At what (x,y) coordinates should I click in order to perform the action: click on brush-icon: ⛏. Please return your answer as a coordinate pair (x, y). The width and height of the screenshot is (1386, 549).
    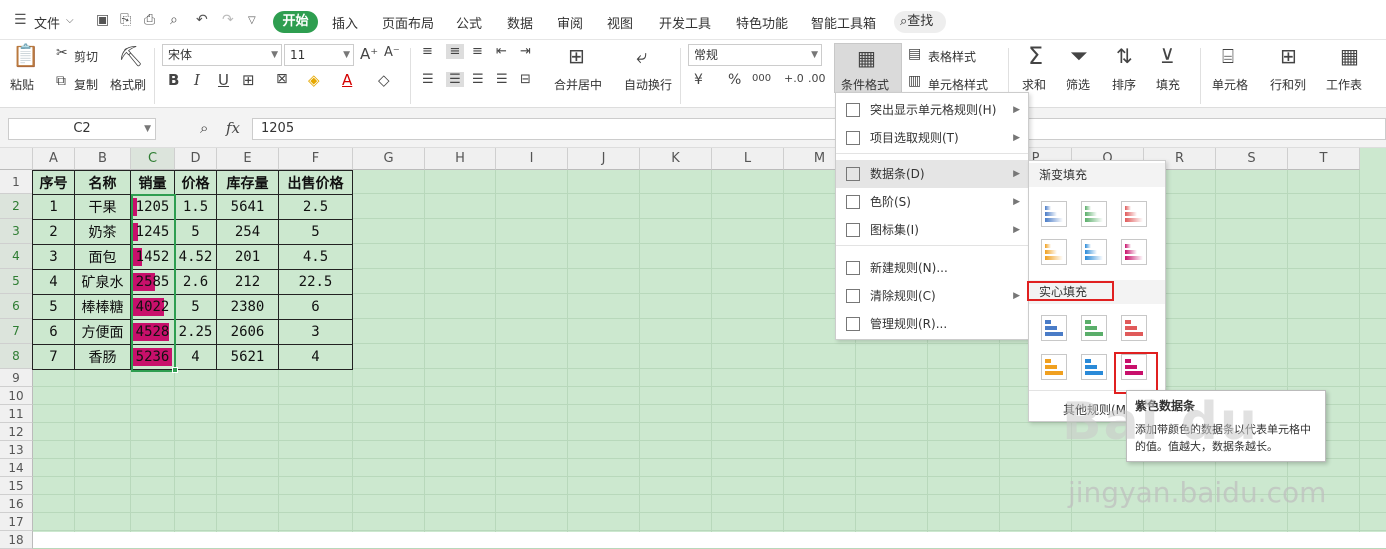
    Looking at the image, I should click on (130, 56).